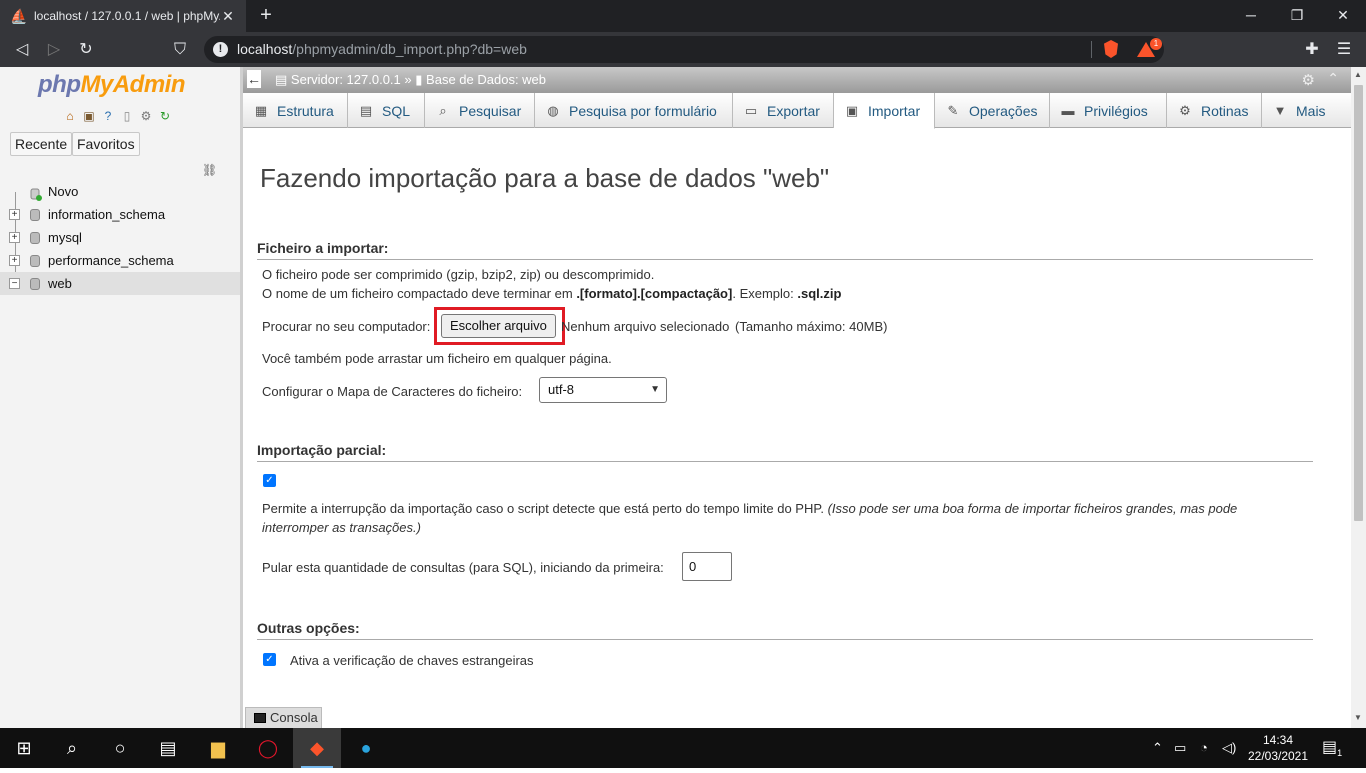 This screenshot has width=1366, height=773. What do you see at coordinates (268, 748) in the screenshot?
I see `opera-icon: ◯` at bounding box center [268, 748].